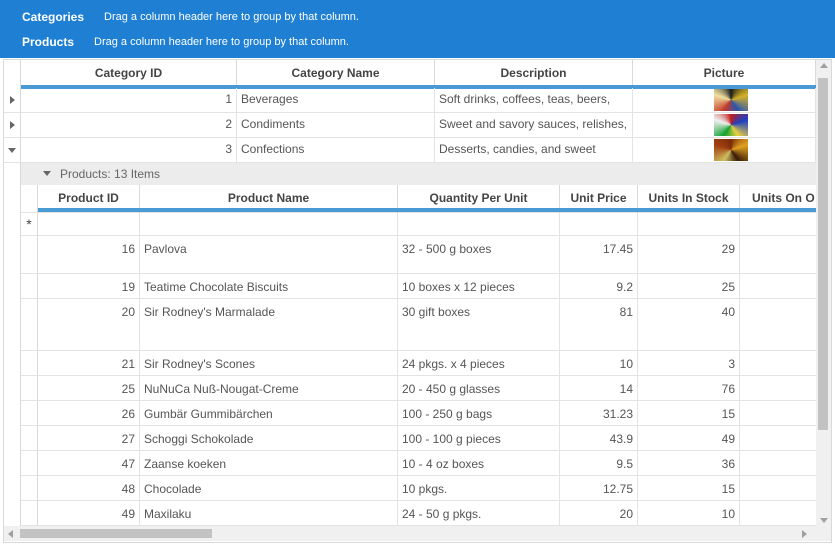 The width and height of the screenshot is (835, 545). Describe the element at coordinates (804, 534) in the screenshot. I see `scroll-right-icon` at that location.